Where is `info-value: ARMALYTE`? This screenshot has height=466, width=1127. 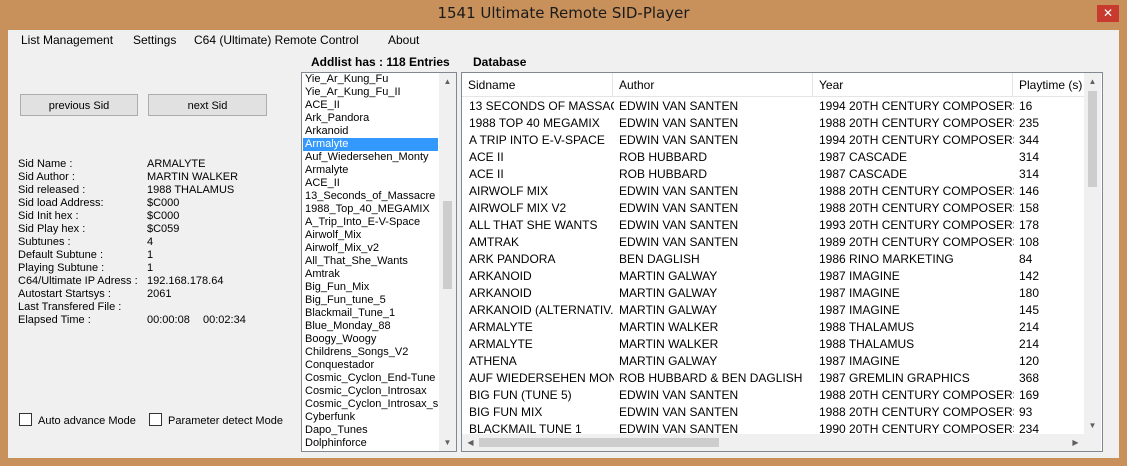 info-value: ARMALYTE is located at coordinates (176, 164).